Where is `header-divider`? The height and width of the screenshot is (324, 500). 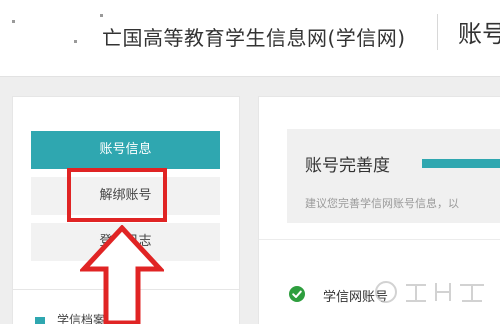 header-divider is located at coordinates (437, 32).